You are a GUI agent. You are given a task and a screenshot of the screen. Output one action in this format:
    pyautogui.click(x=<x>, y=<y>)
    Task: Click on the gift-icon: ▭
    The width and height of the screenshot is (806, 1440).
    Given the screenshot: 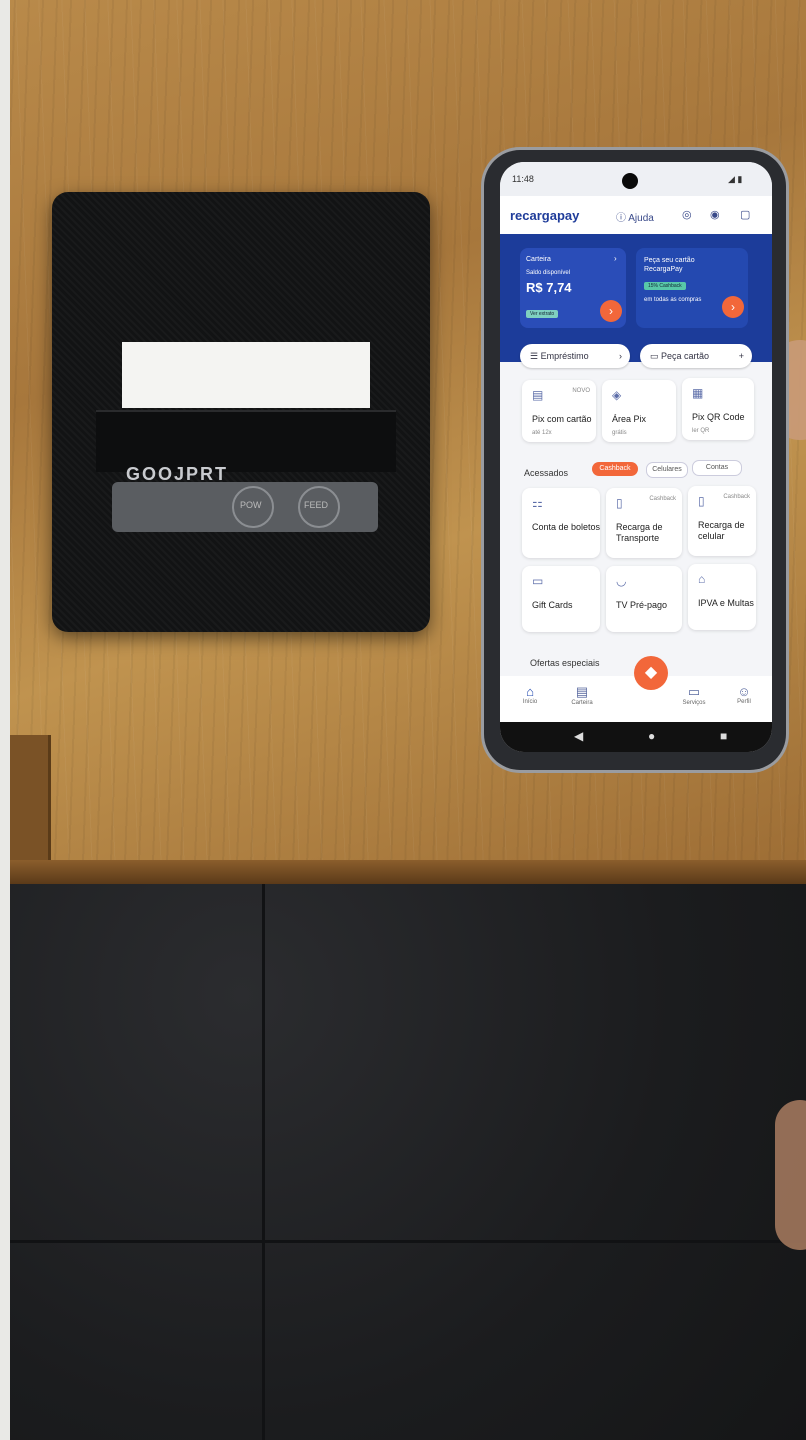 What is the action you would take?
    pyautogui.click(x=538, y=581)
    